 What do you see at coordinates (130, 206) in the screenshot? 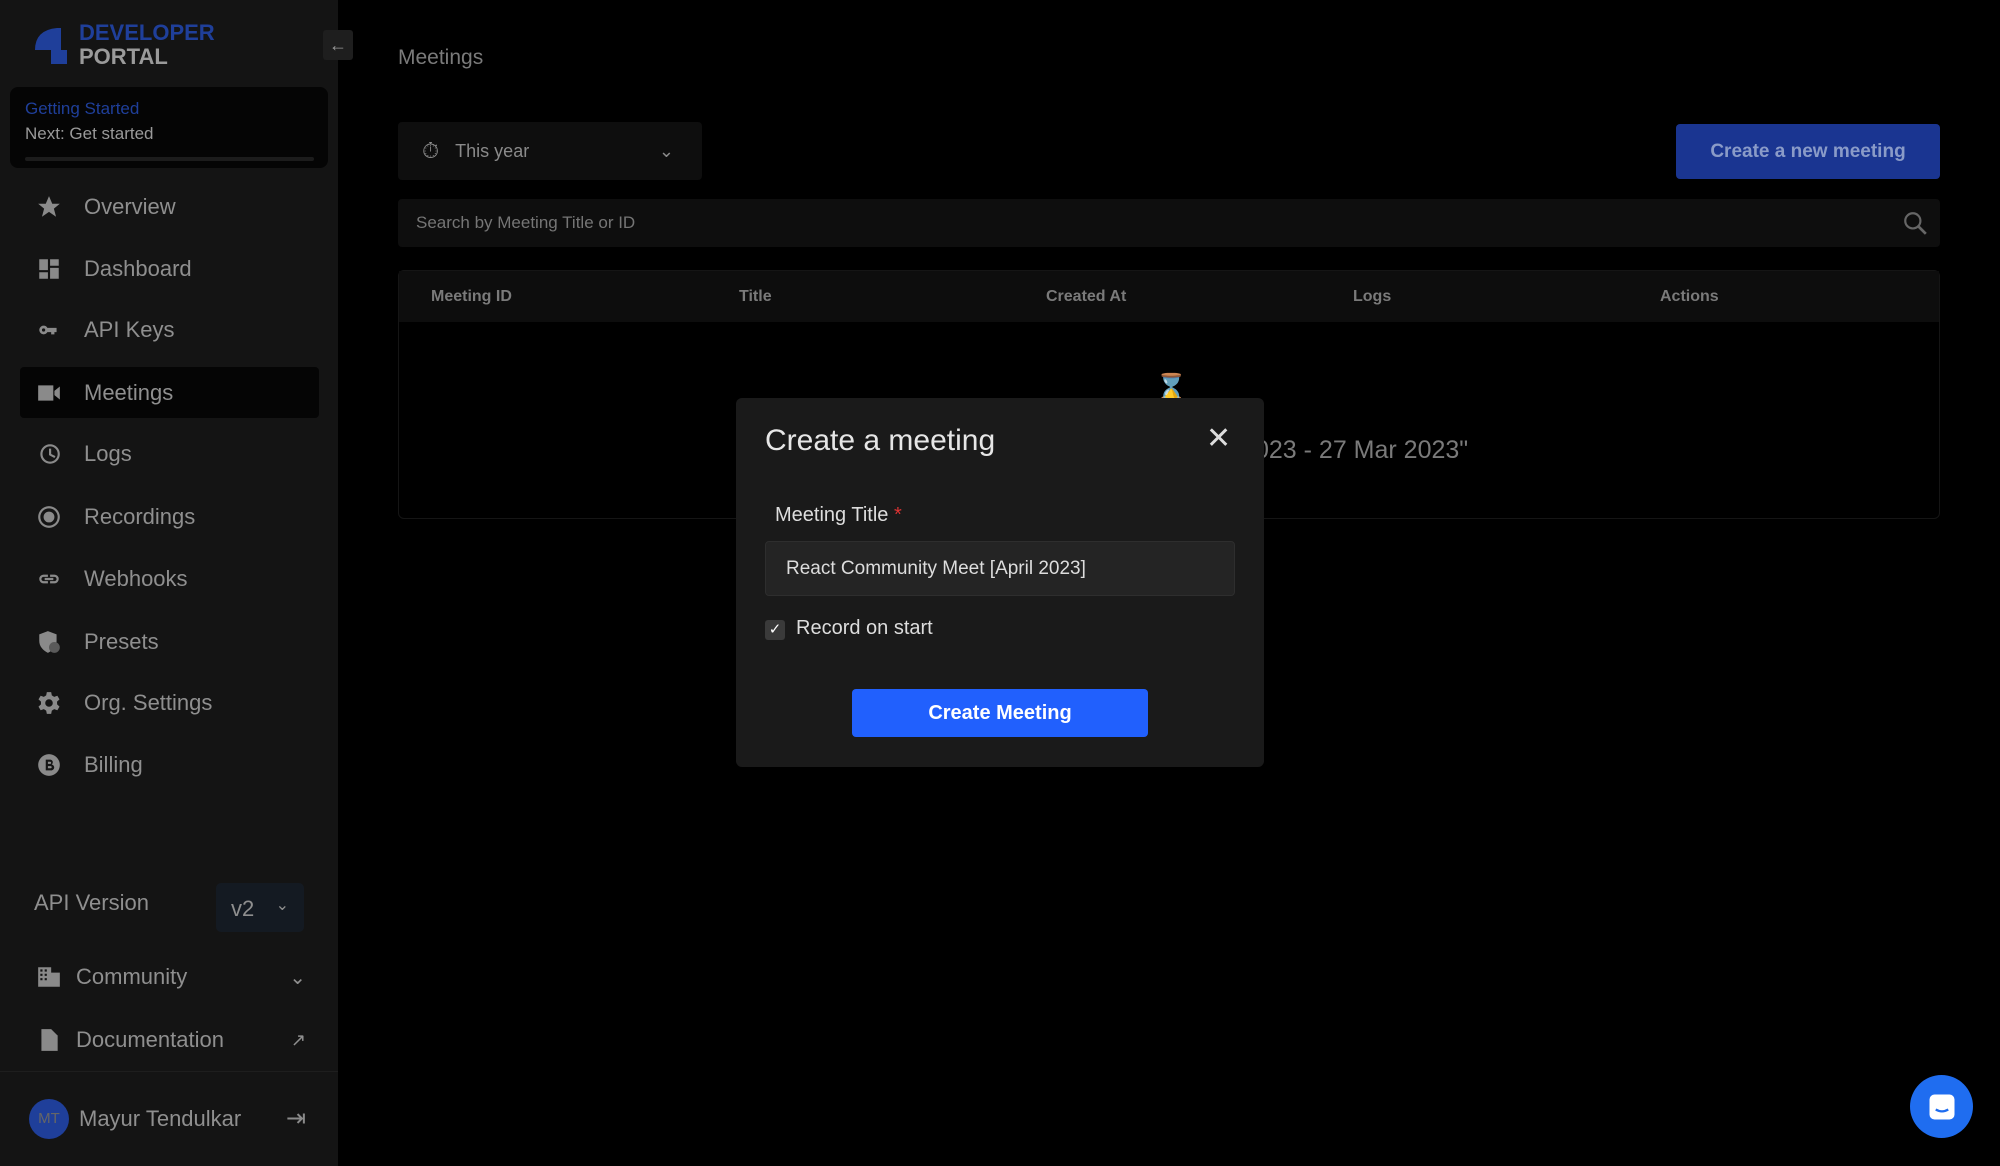
I see `sidebar-item-label: Overview` at bounding box center [130, 206].